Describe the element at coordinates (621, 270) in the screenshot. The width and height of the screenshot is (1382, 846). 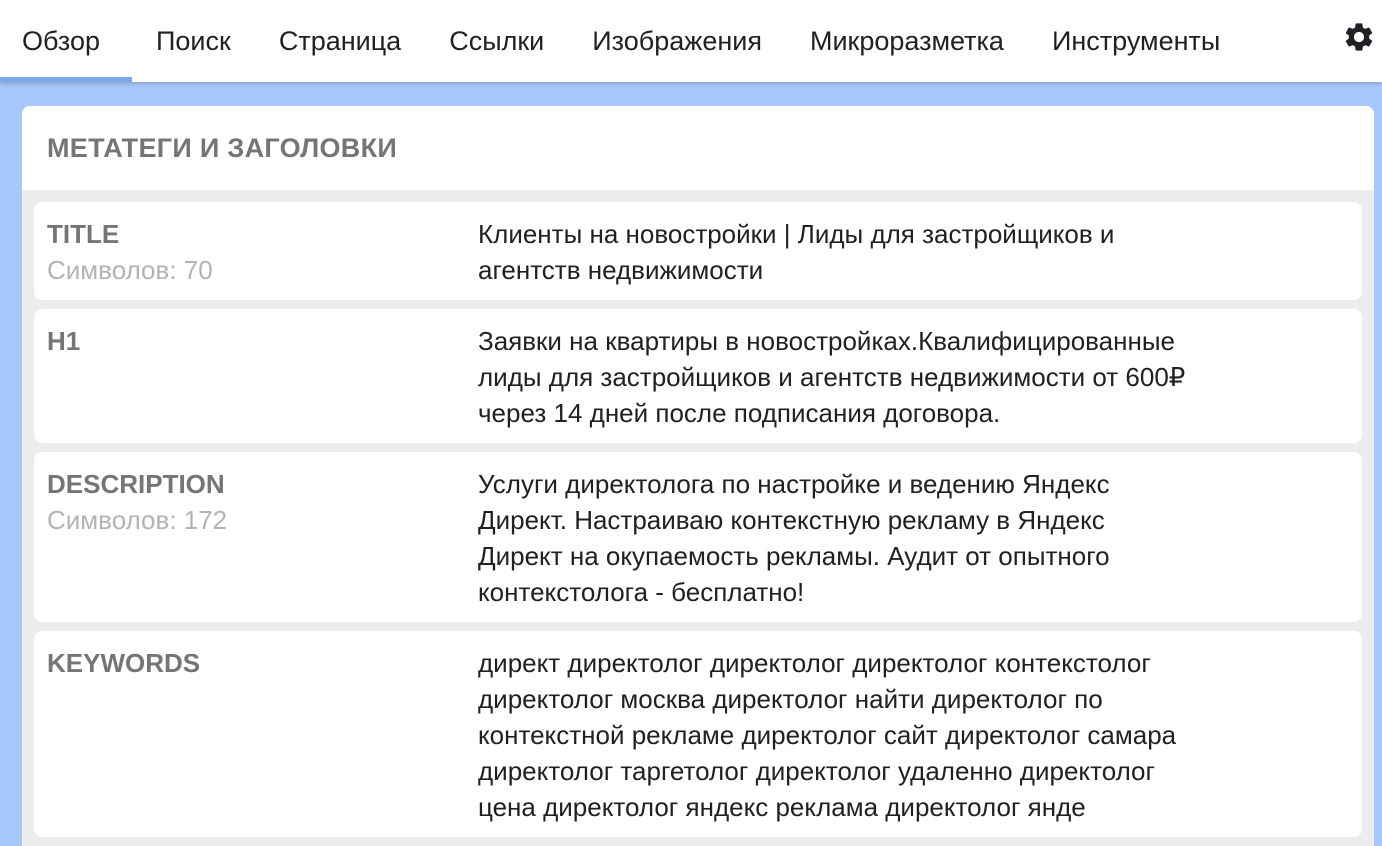
I see `value-line: агентств недвижимости` at that location.